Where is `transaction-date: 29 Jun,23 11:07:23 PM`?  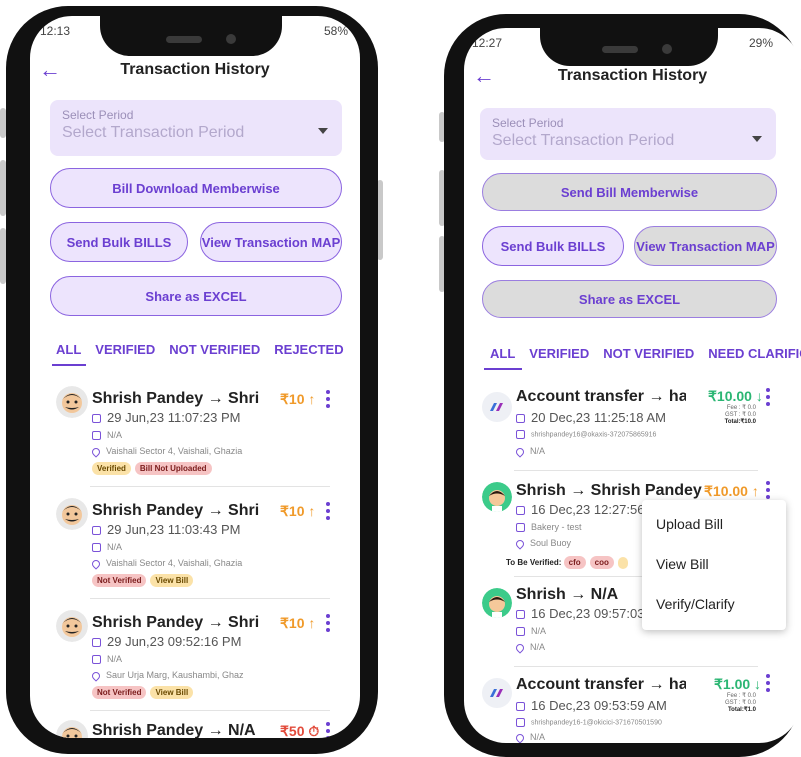
transaction-date: 29 Jun,23 11:07:23 PM is located at coordinates (166, 417).